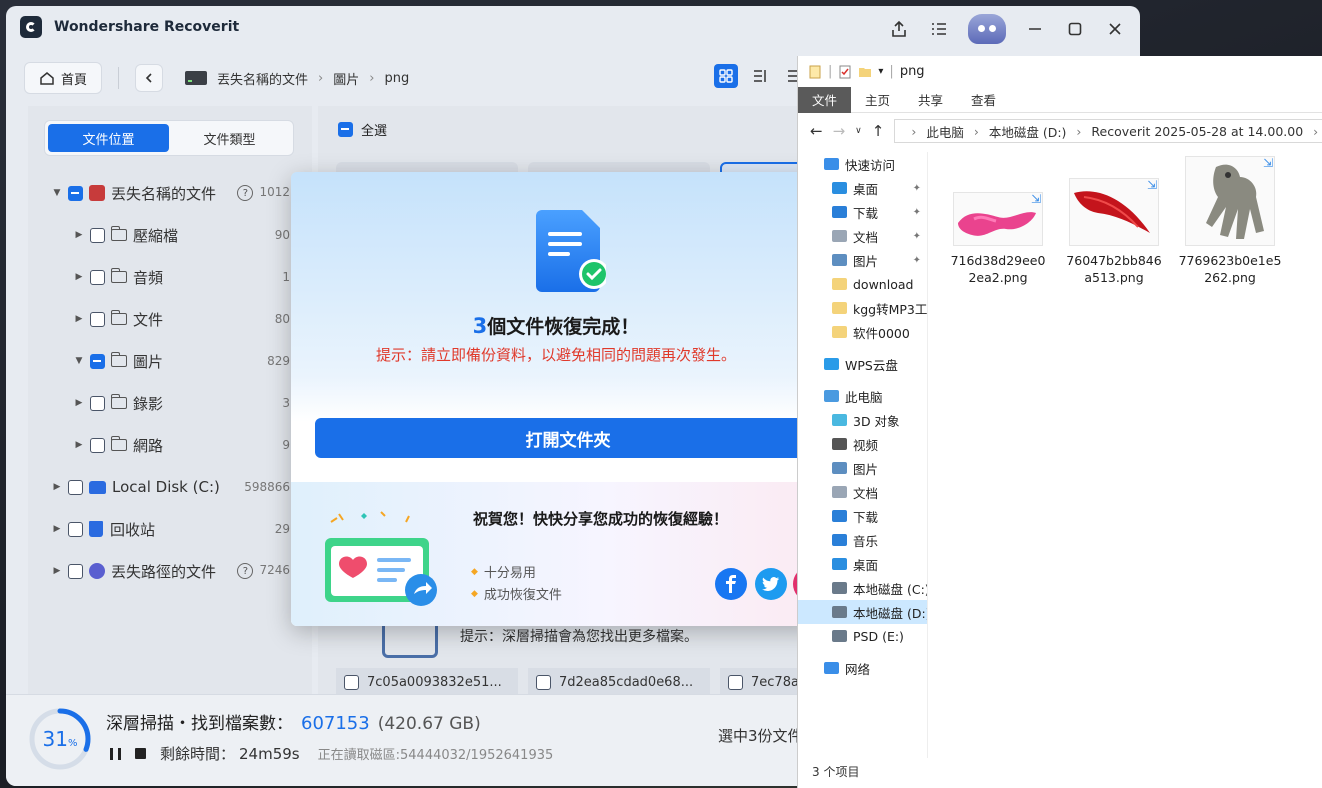 The height and width of the screenshot is (788, 1322). I want to click on nav-item: 3D 对象, so click(862, 420).